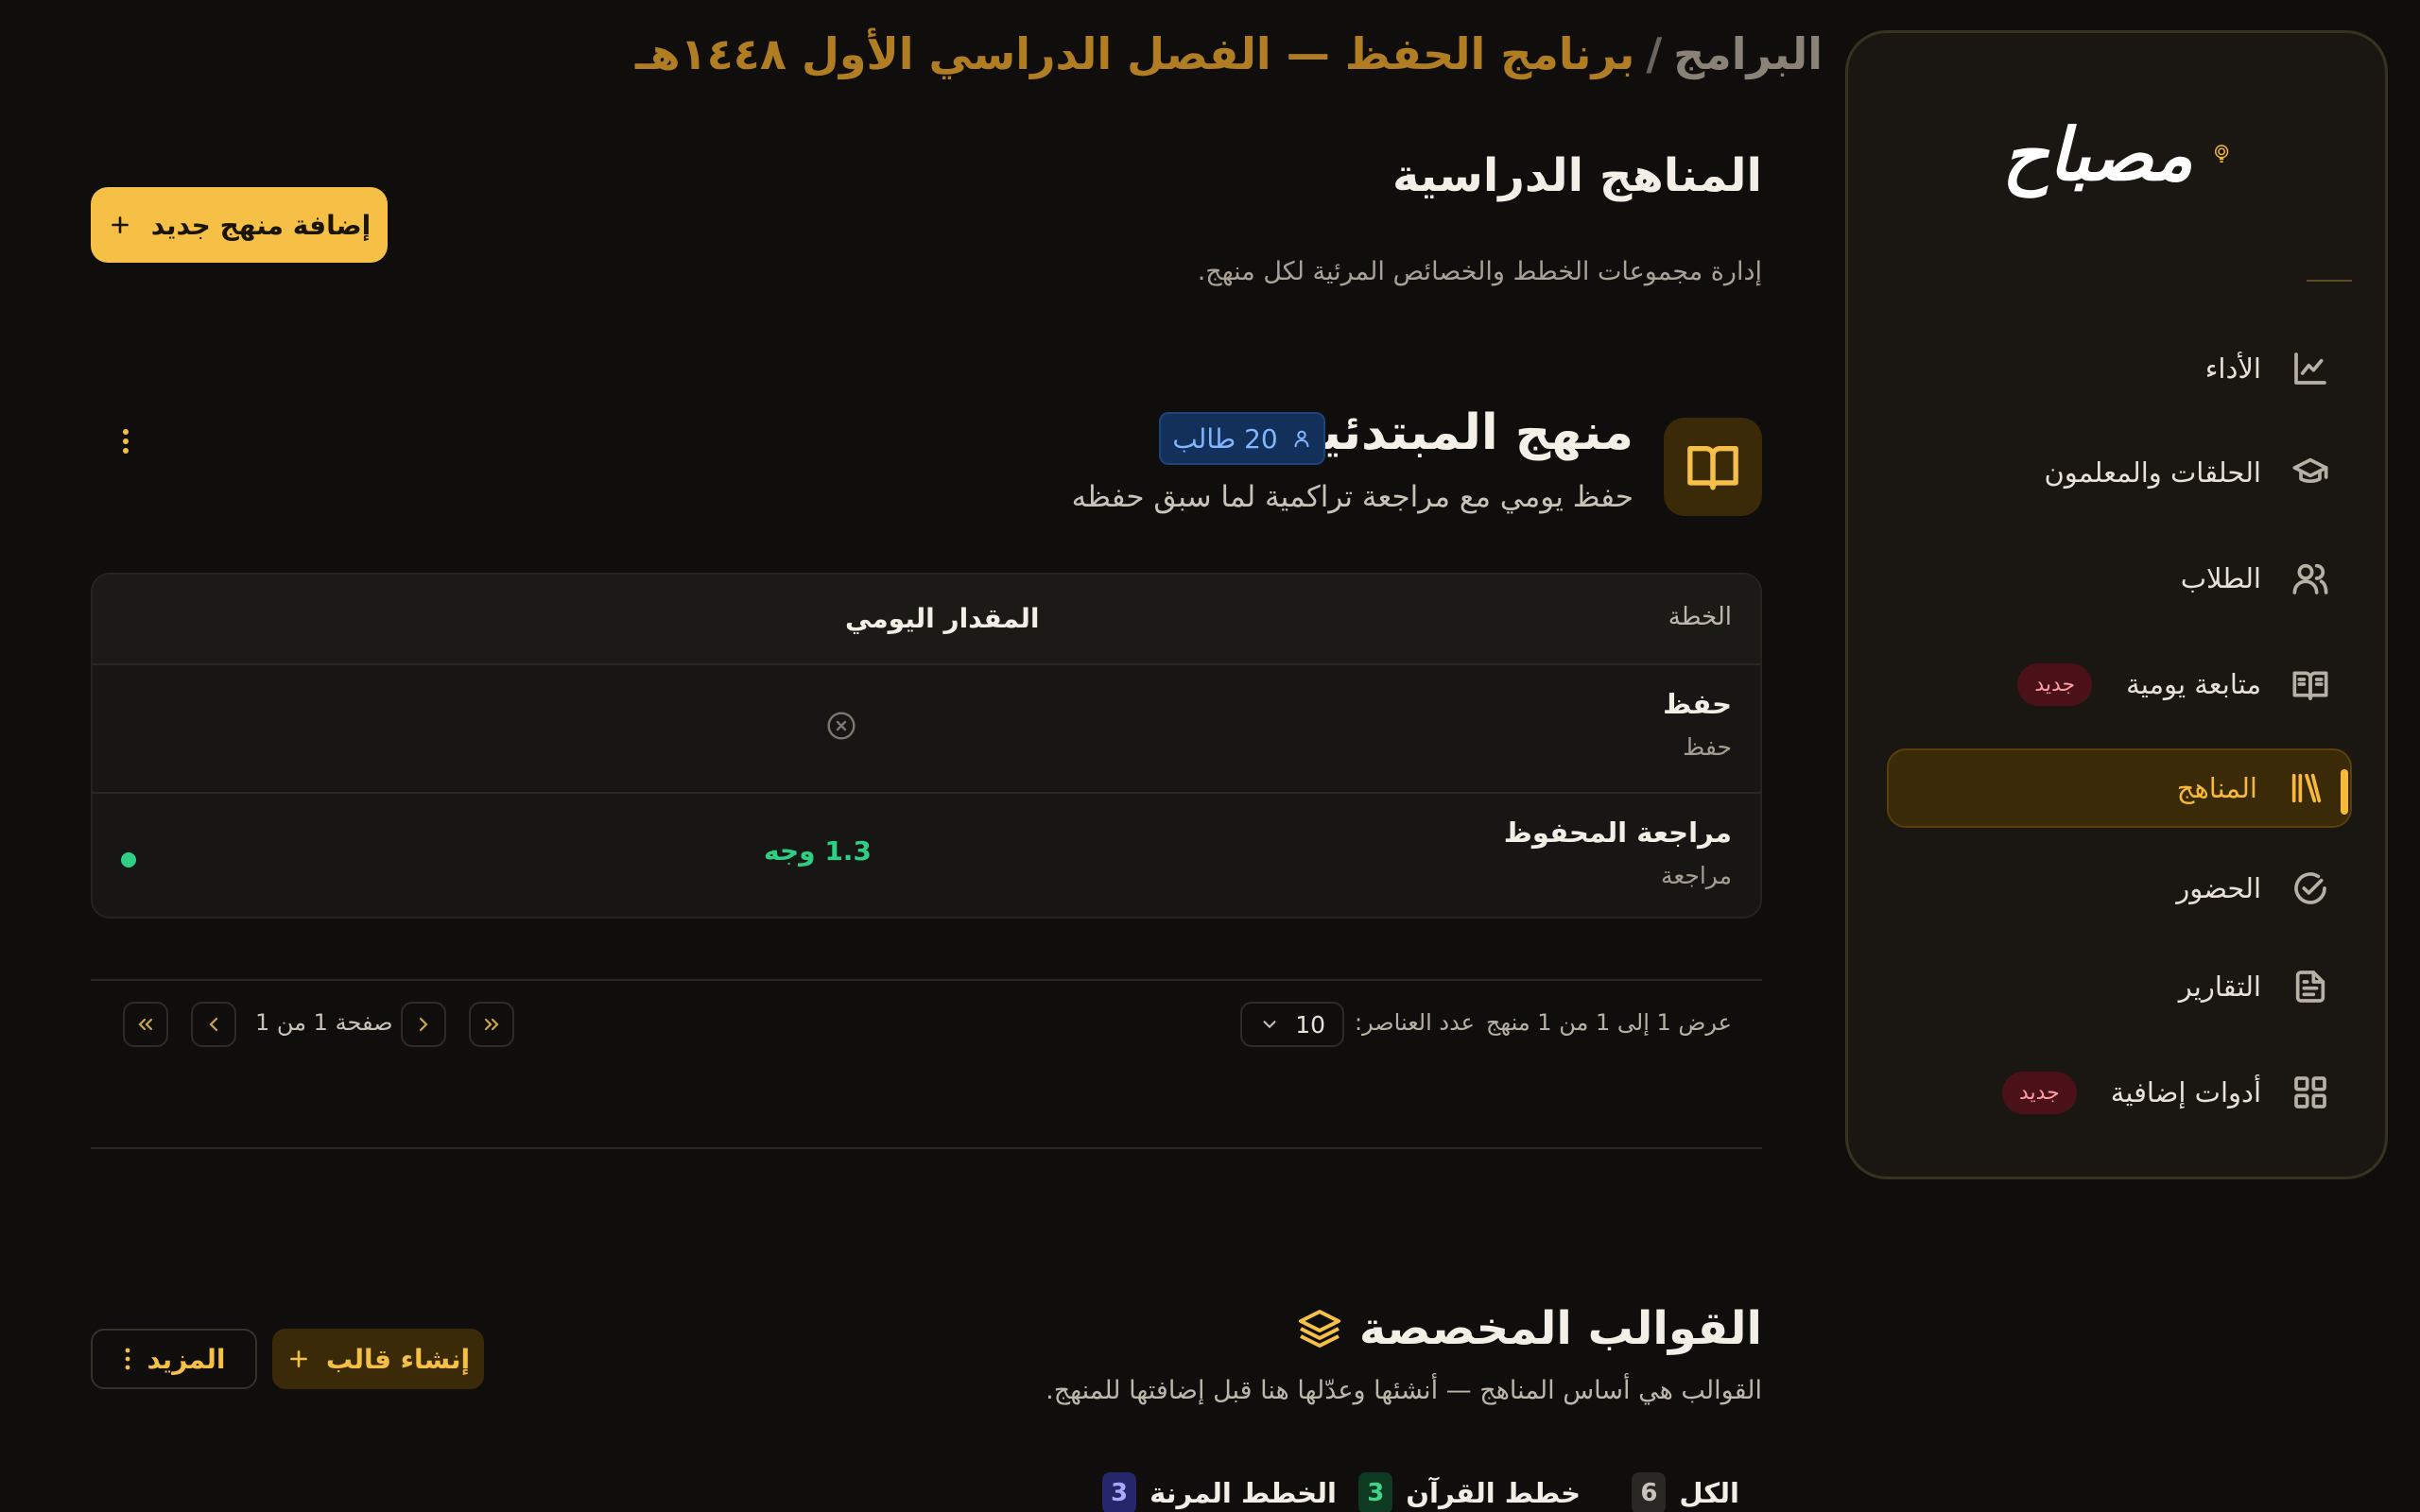  What do you see at coordinates (1709, 1493) in the screenshot?
I see `tab-label: الكل` at bounding box center [1709, 1493].